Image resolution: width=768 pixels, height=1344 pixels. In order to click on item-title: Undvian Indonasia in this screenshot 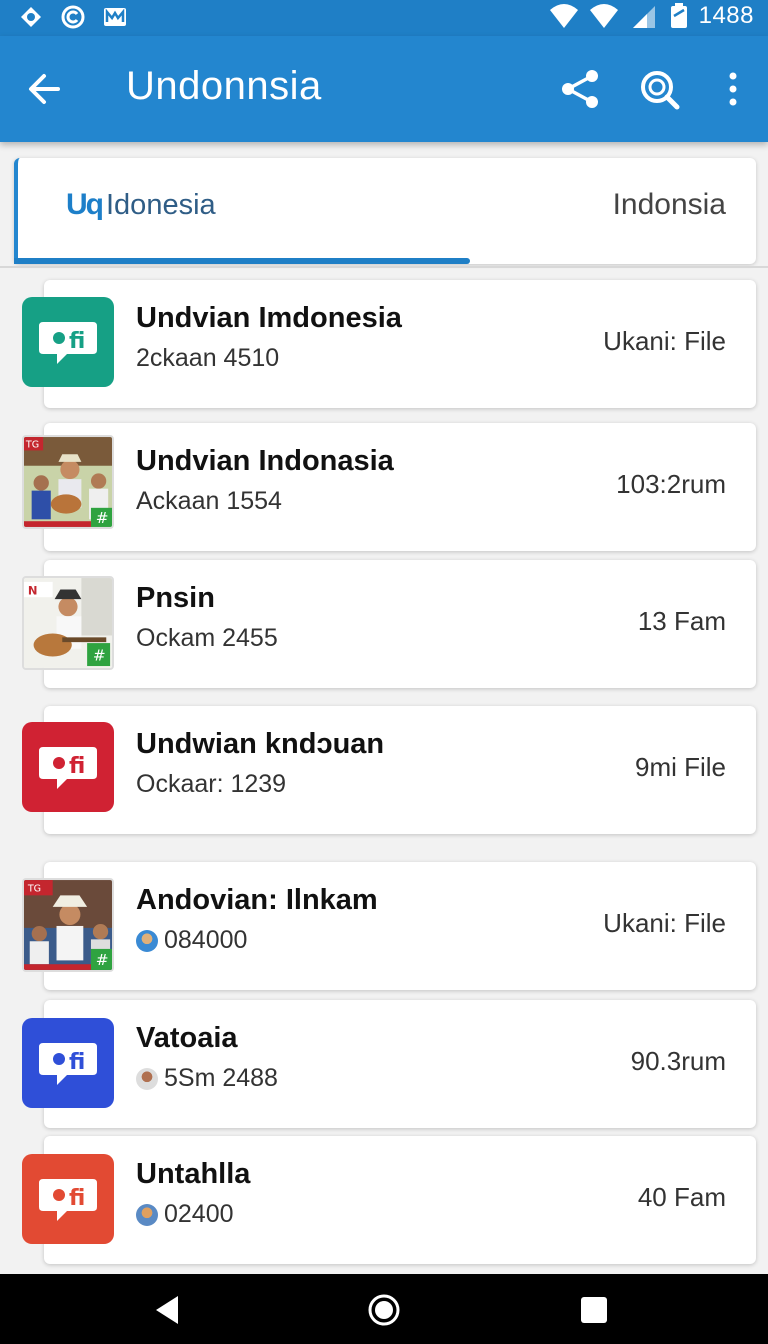, I will do `click(265, 461)`.